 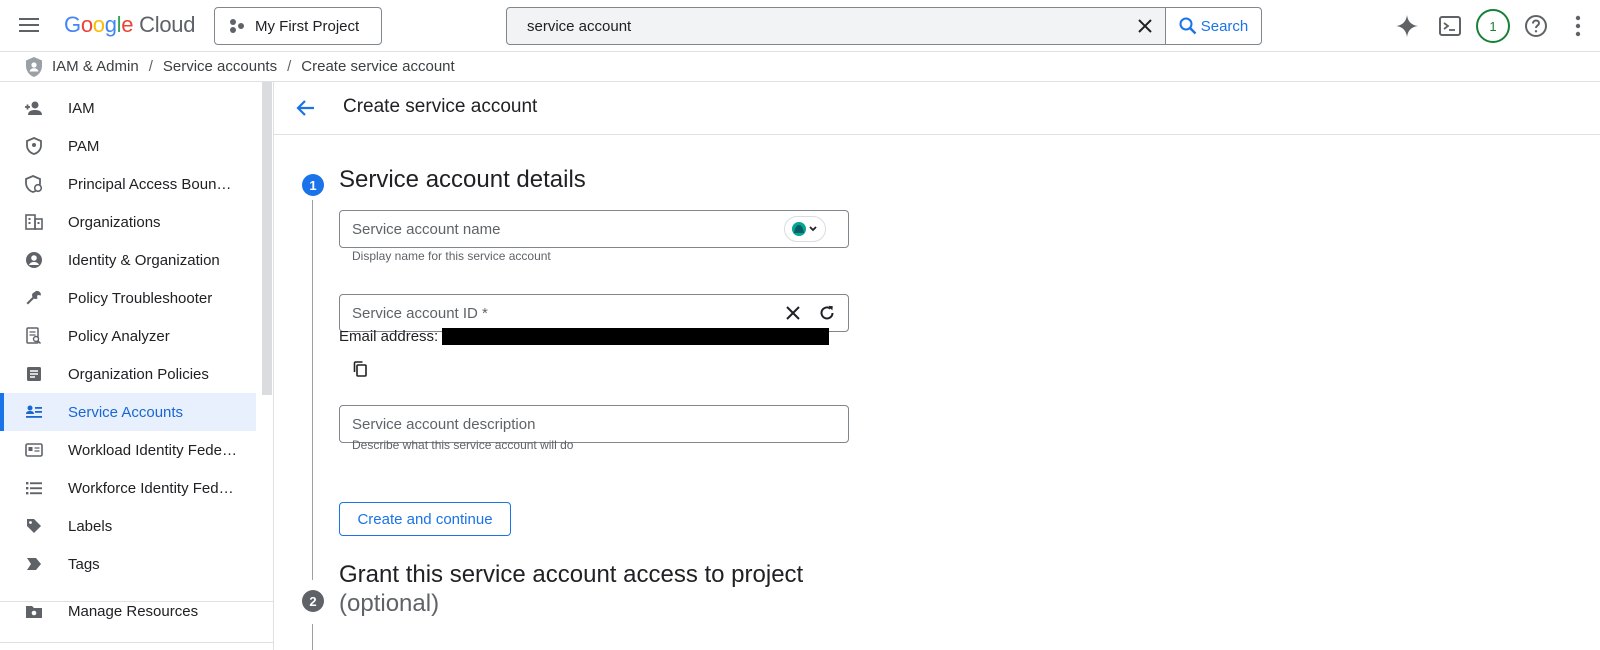 I want to click on email-address-row: Email address:, so click(x=584, y=336).